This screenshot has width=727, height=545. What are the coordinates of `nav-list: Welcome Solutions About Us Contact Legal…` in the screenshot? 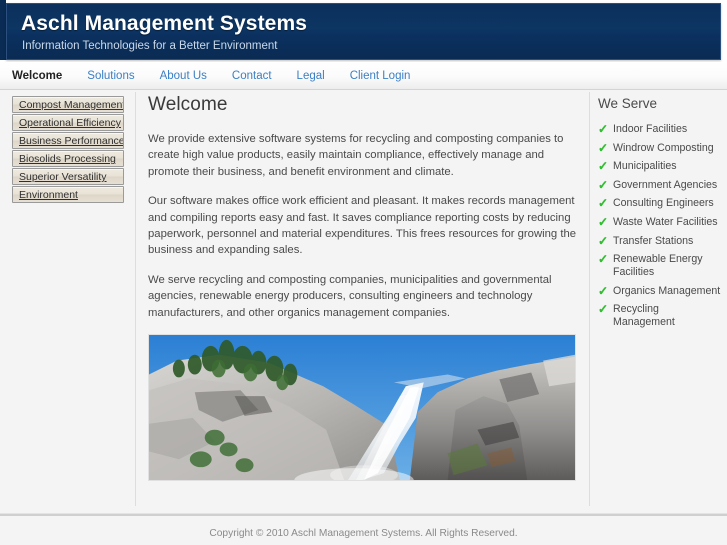 It's located at (223, 75).